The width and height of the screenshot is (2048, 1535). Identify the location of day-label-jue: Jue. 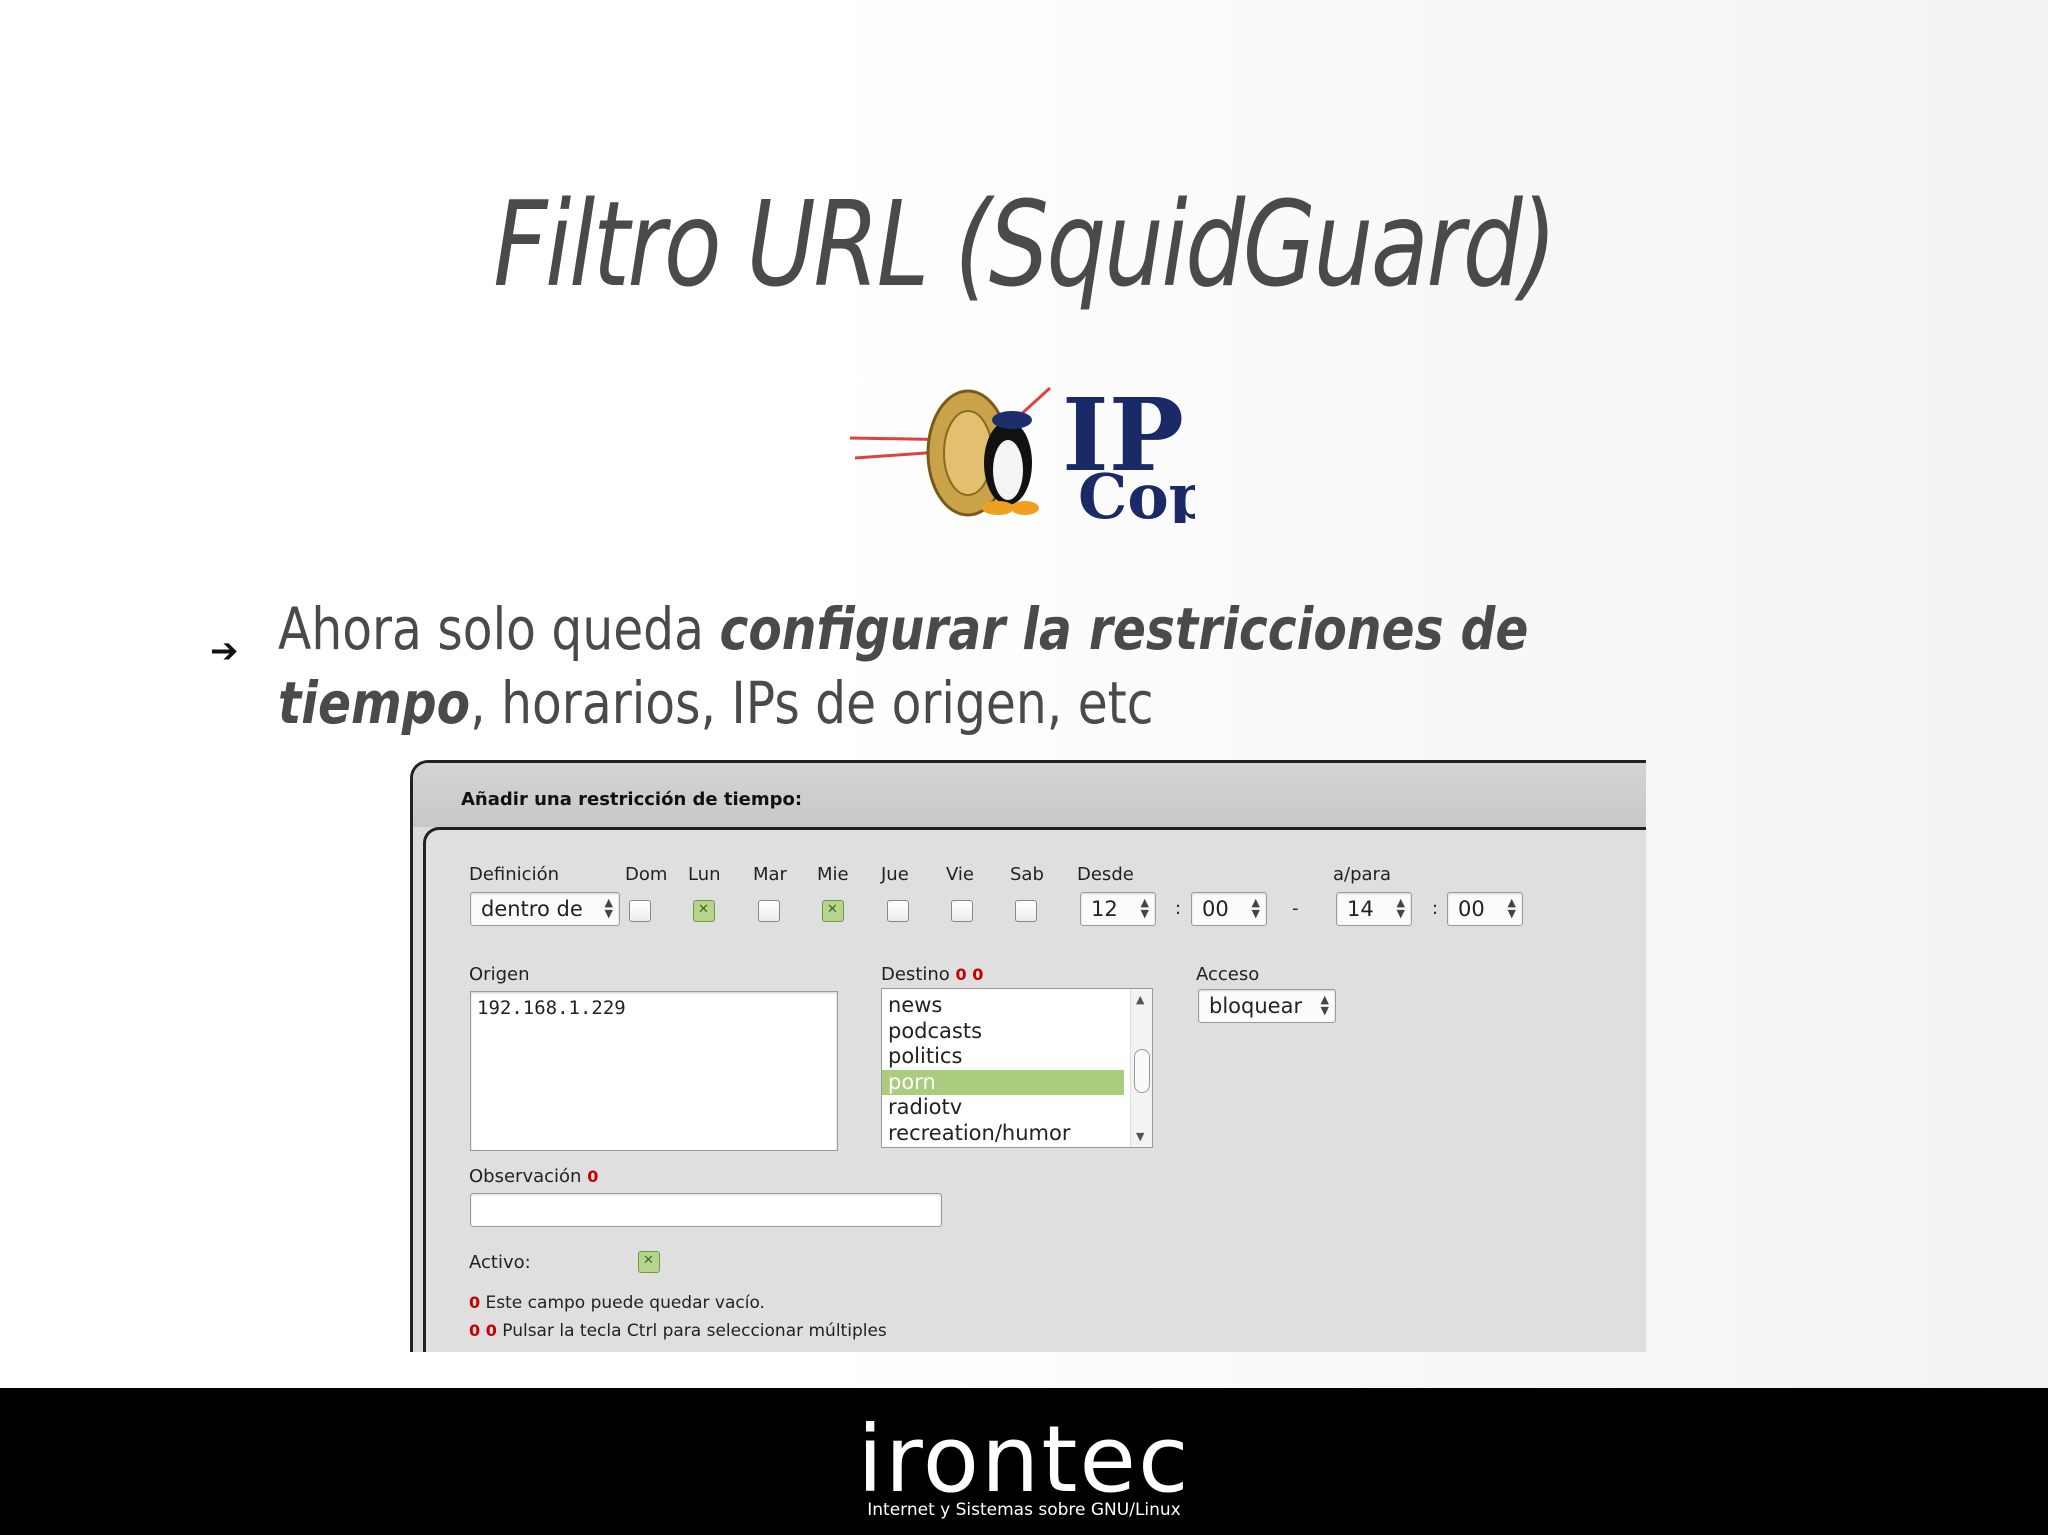
(895, 874).